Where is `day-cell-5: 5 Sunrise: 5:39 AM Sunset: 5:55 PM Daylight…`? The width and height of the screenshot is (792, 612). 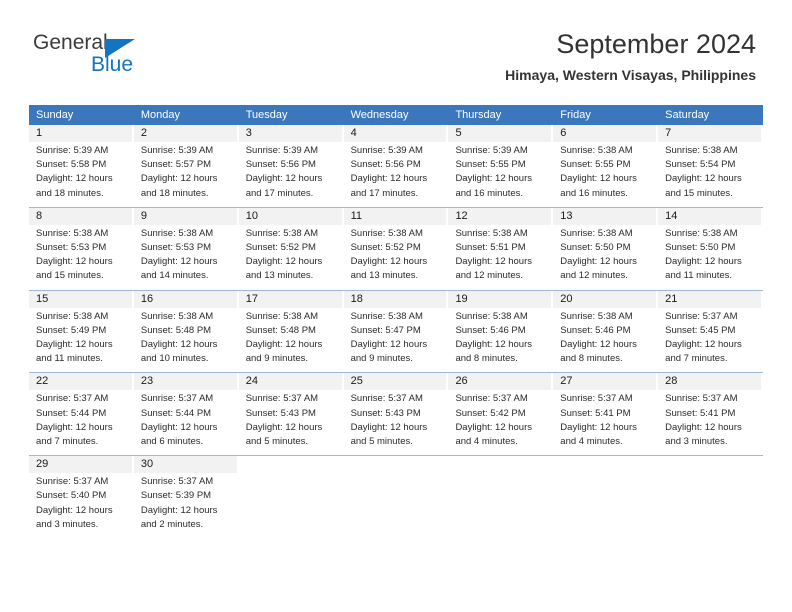
day-cell-5: 5 Sunrise: 5:39 AM Sunset: 5:55 PM Daylight… is located at coordinates (500, 163).